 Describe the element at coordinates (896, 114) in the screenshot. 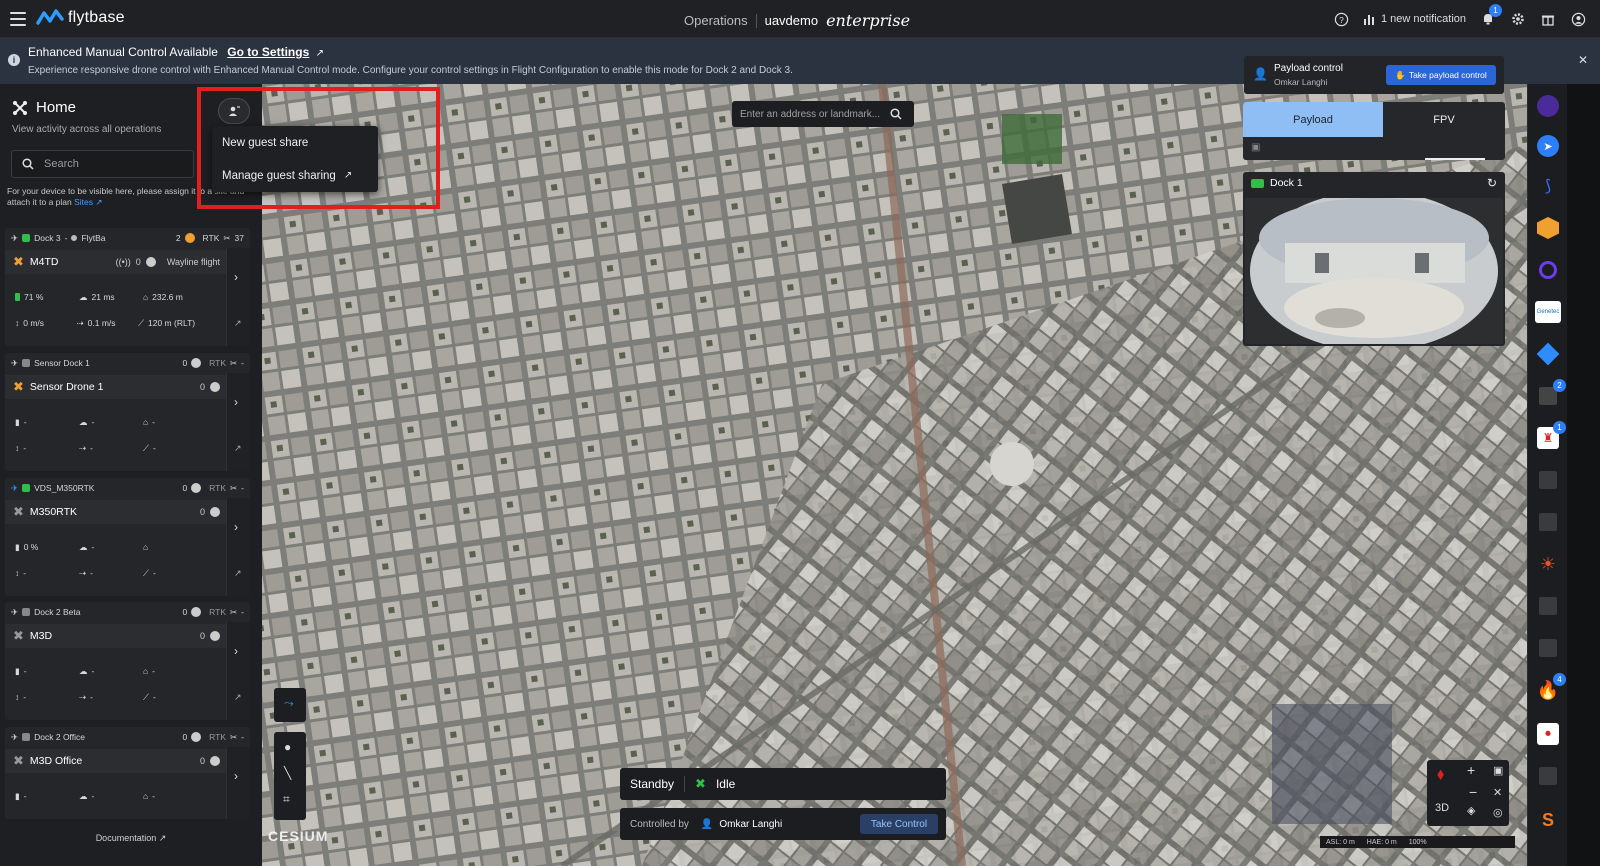

I see `search-icon` at that location.